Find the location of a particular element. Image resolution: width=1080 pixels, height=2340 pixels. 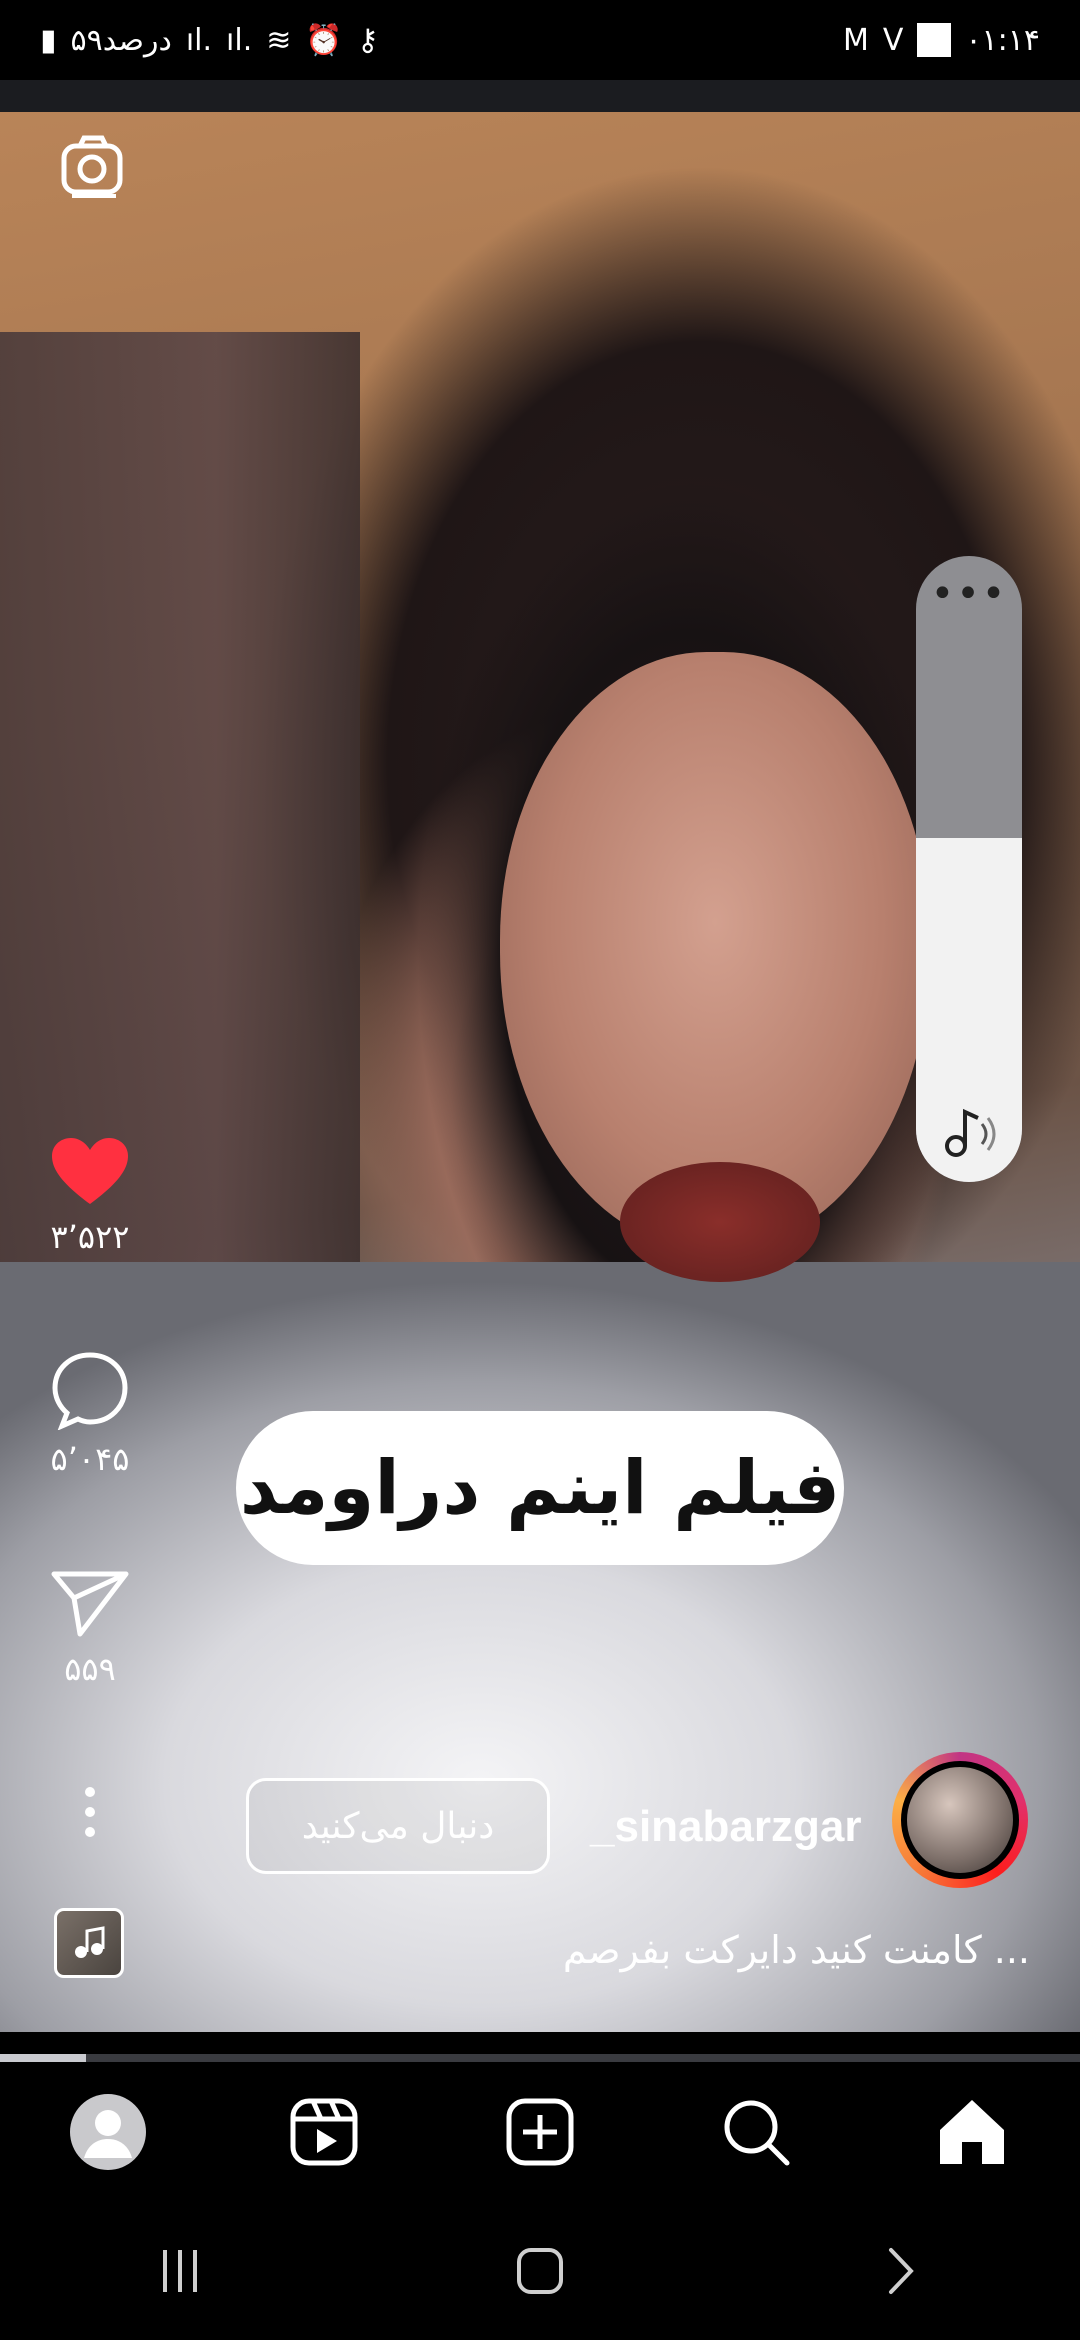

system-nav is located at coordinates (540, 2271).